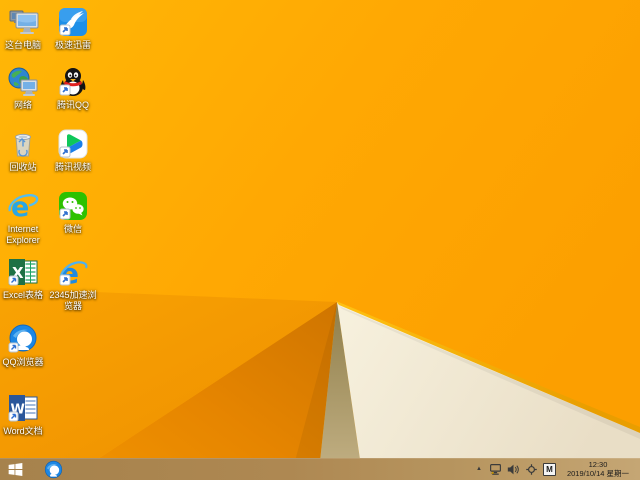 This screenshot has width=640, height=480. I want to click on show-hidden-icons-button: ▲, so click(479, 469).